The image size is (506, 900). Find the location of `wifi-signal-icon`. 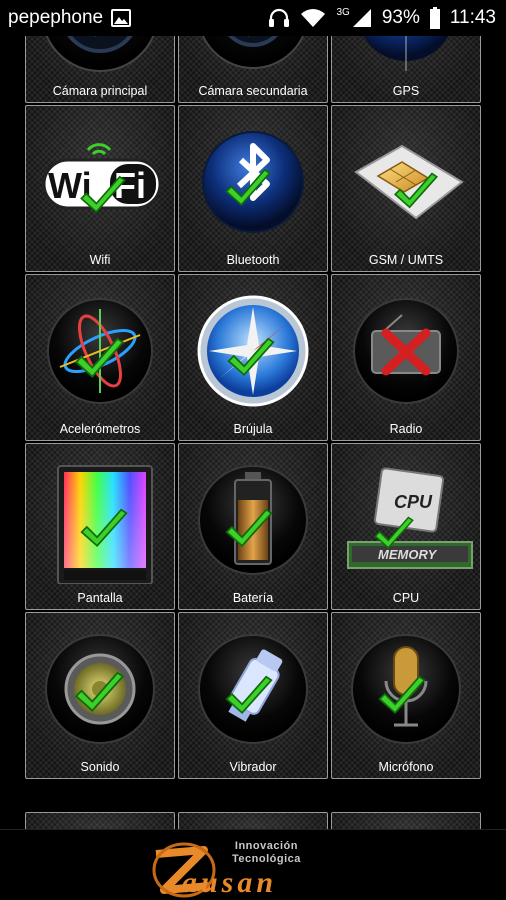

wifi-signal-icon is located at coordinates (313, 18).